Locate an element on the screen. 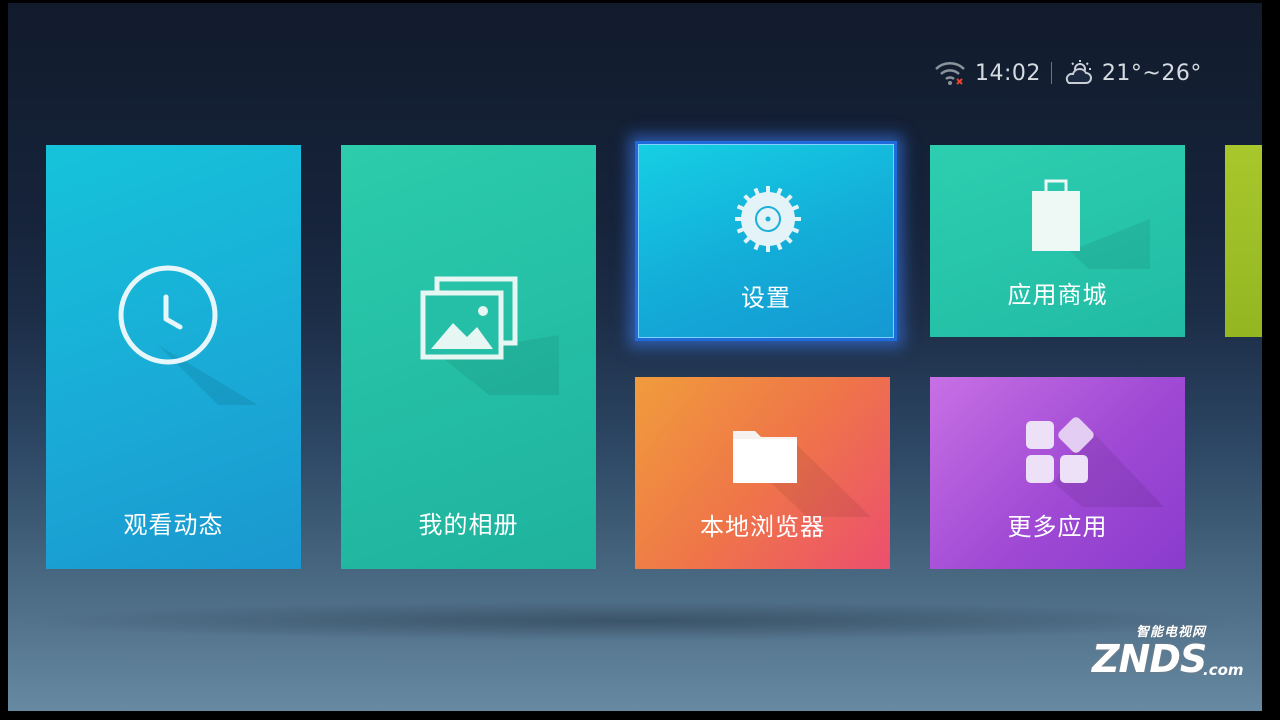 Image resolution: width=1280 pixels, height=720 pixels. tile-settings: 设置 is located at coordinates (766, 241).